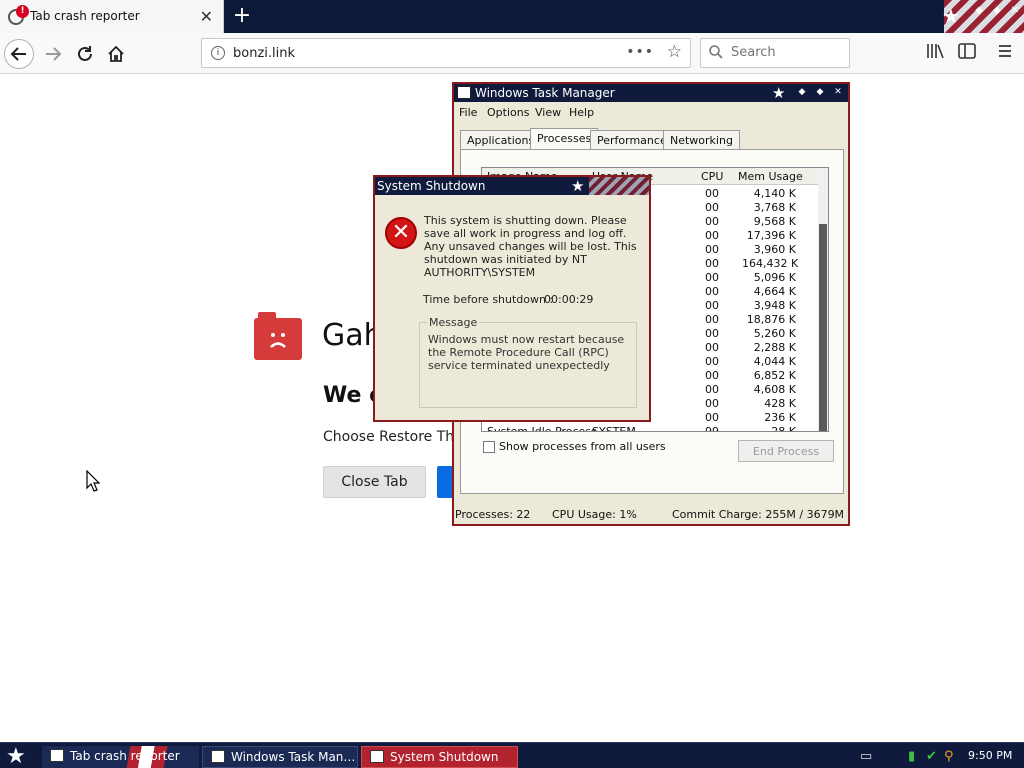 This screenshot has height=768, width=1024. What do you see at coordinates (394, 437) in the screenshot?
I see `crash-description: Choose Restore This` at bounding box center [394, 437].